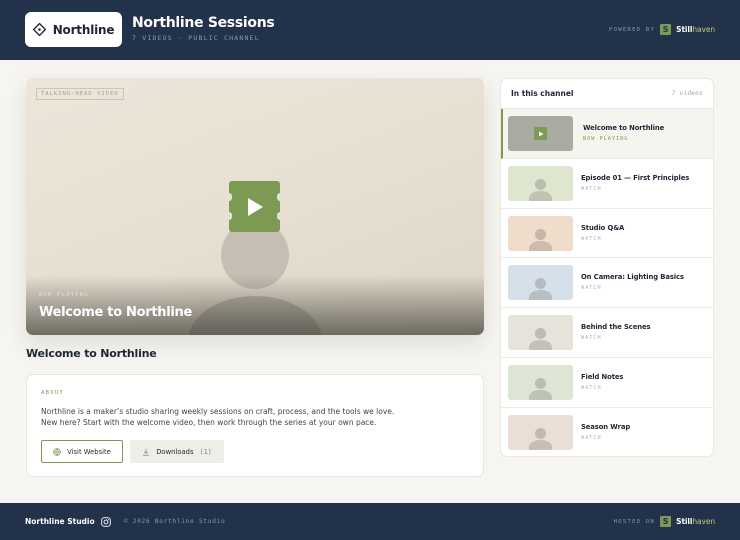  I want to click on sidebar-title: In this channel, so click(542, 93).